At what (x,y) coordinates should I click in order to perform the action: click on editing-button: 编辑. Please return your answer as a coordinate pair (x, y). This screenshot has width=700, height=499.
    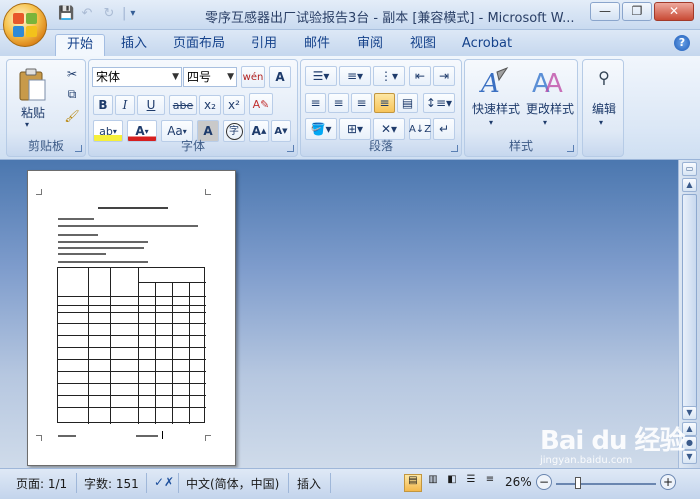
    Looking at the image, I should click on (604, 108).